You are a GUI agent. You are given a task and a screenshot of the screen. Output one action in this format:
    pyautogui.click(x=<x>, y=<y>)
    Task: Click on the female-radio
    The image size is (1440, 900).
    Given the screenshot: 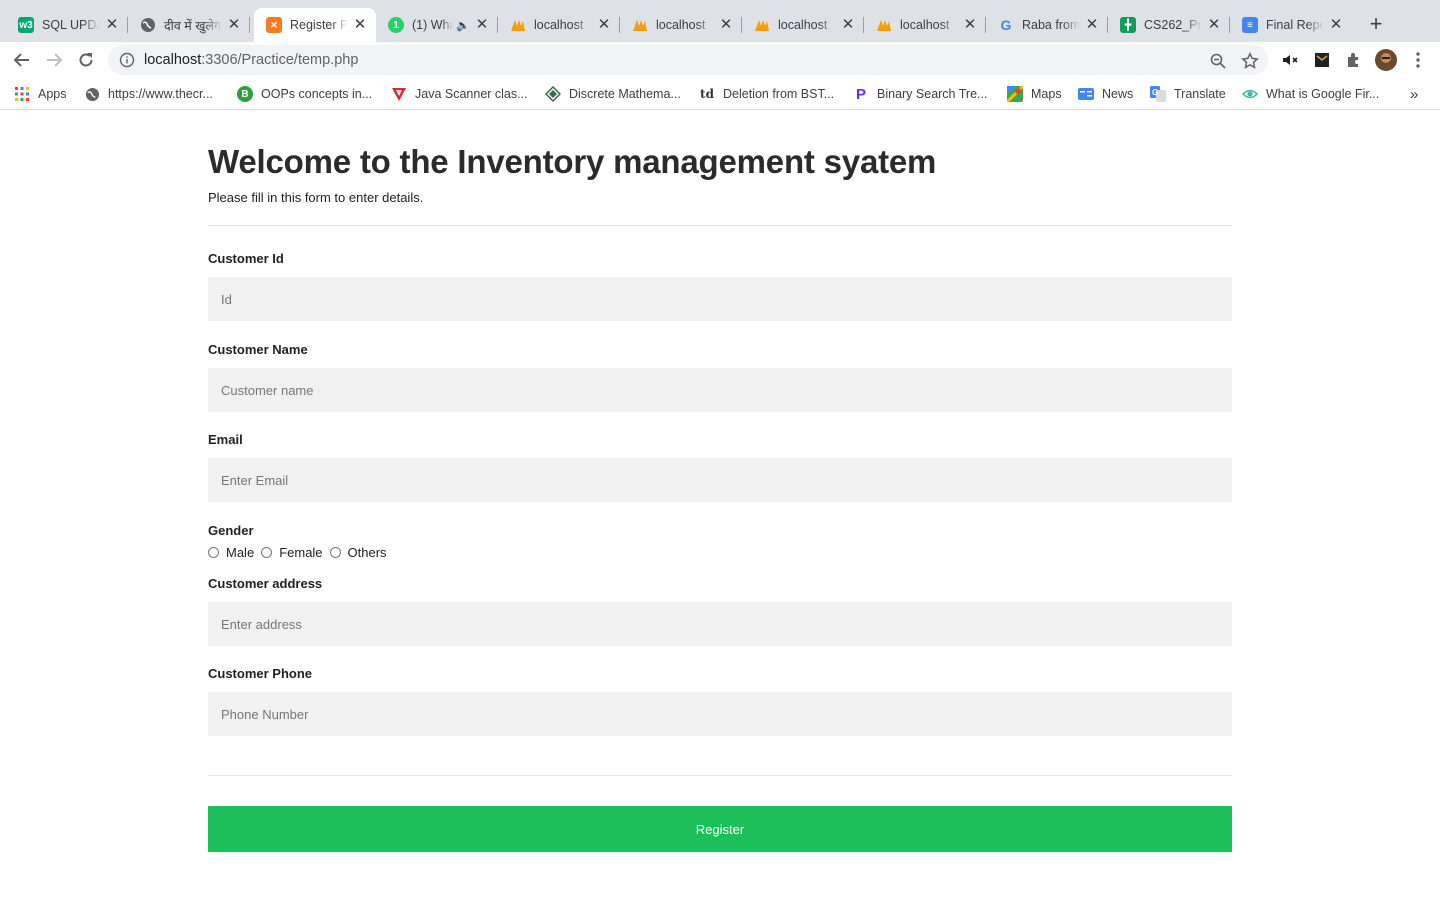 What is the action you would take?
    pyautogui.click(x=267, y=552)
    